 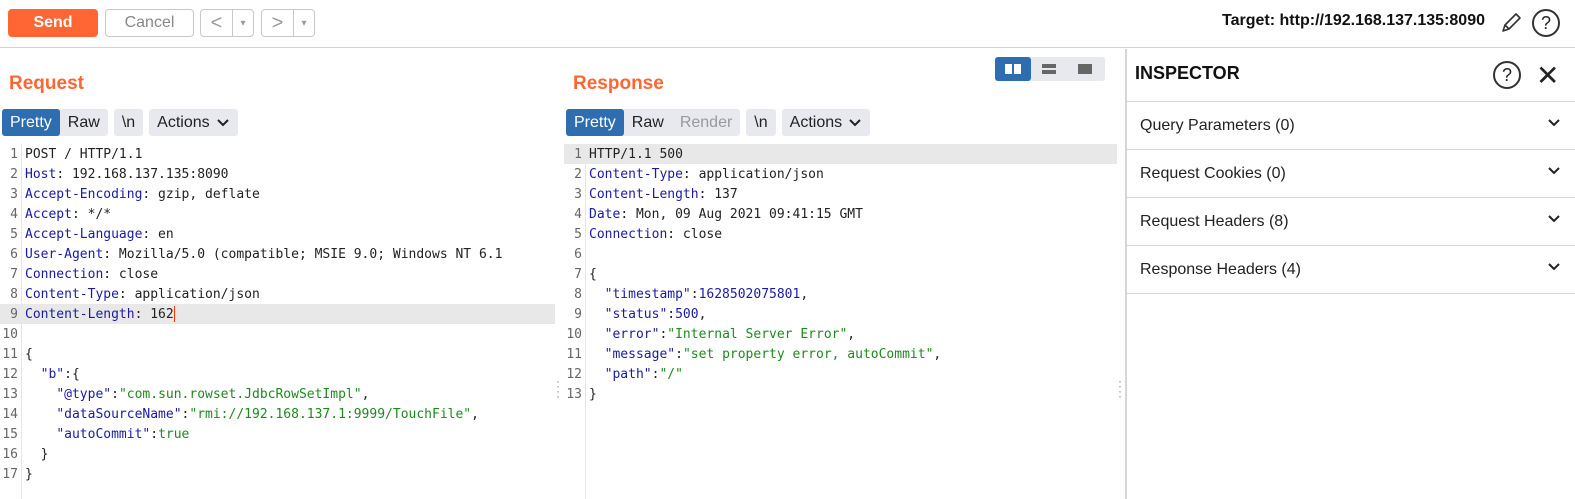 What do you see at coordinates (1351, 270) in the screenshot?
I see `inspector-section-response-headers: Response Headers (4)` at bounding box center [1351, 270].